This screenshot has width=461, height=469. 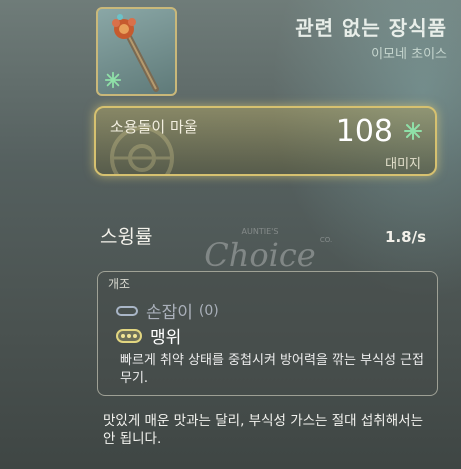 I want to click on active-mod-icon, so click(x=129, y=335).